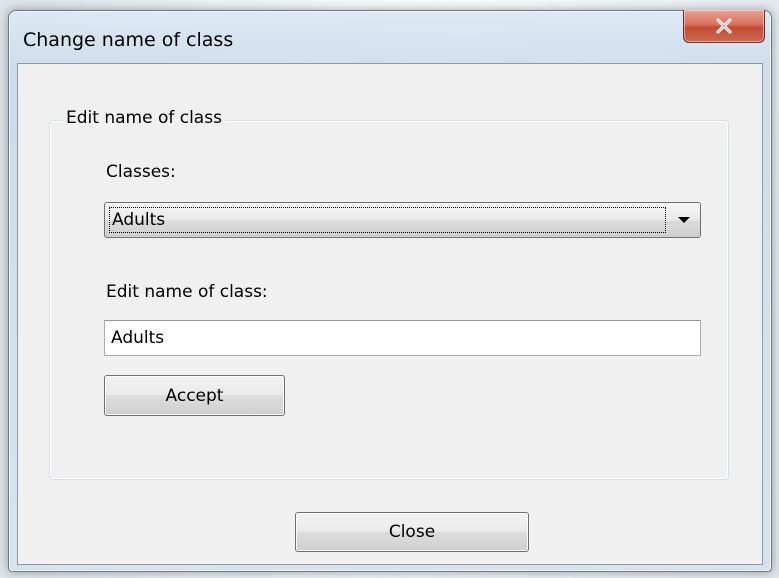 The width and height of the screenshot is (779, 578). I want to click on window-close-button, so click(724, 26).